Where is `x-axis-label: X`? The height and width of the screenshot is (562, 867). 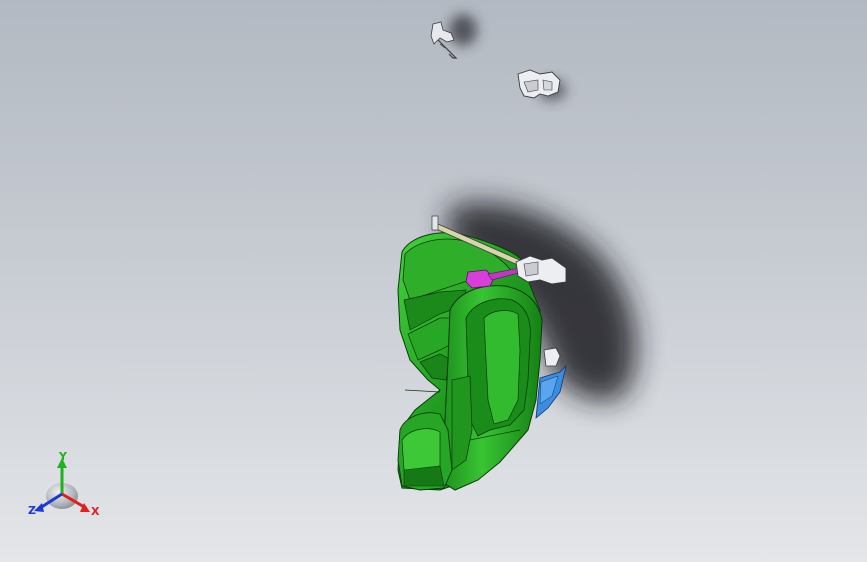
x-axis-label: X is located at coordinates (95, 511).